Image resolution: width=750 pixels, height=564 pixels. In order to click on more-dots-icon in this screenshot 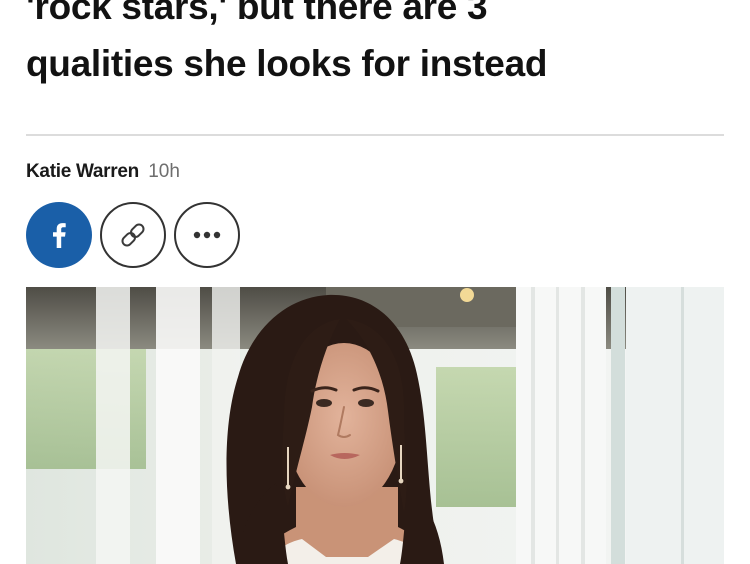, I will do `click(207, 235)`.